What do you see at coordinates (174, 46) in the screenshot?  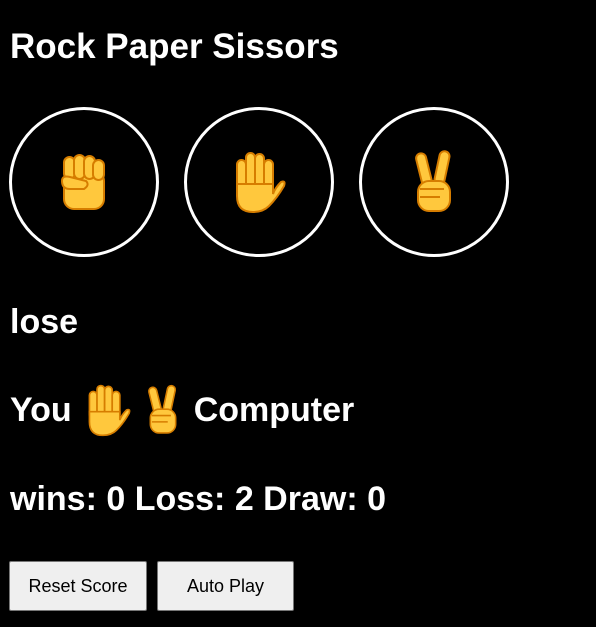 I see `page-title: Rock Paper Sissors` at bounding box center [174, 46].